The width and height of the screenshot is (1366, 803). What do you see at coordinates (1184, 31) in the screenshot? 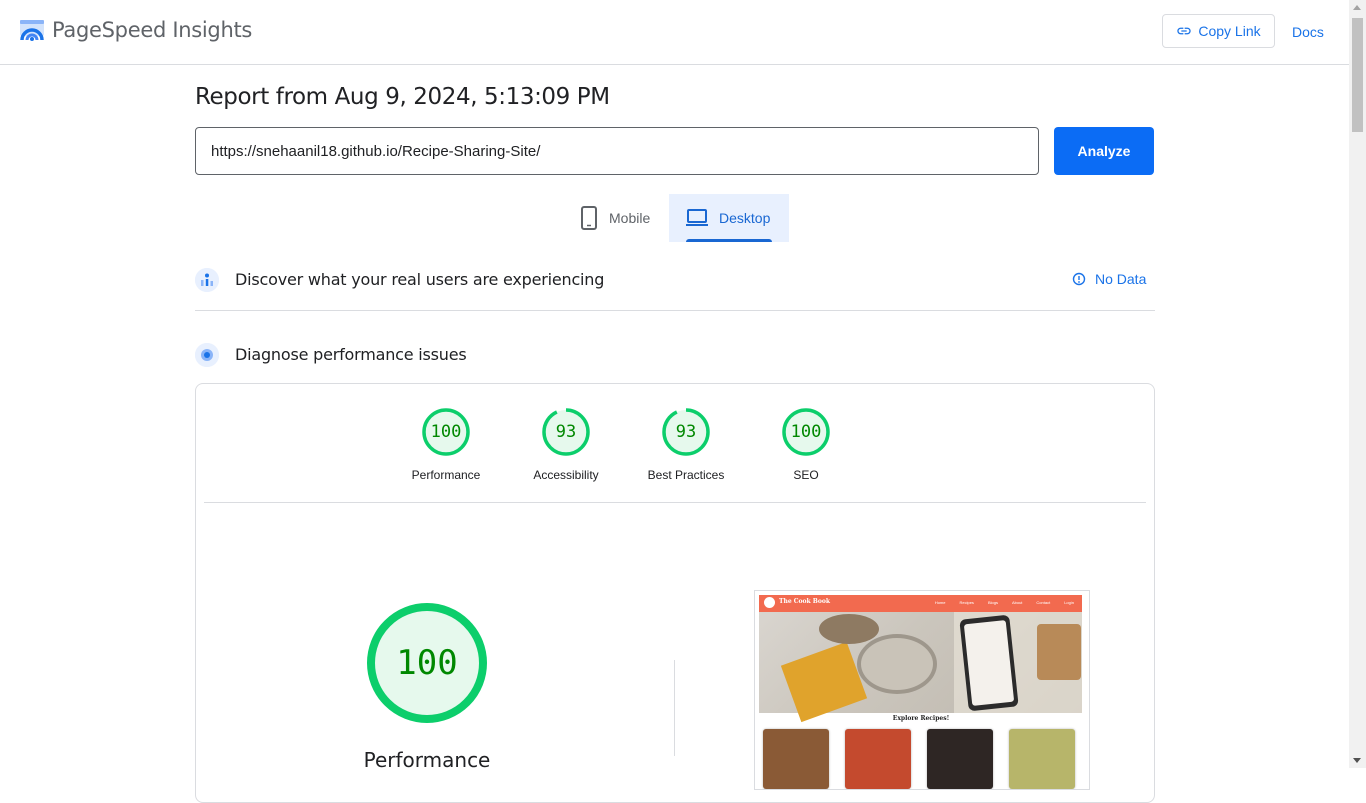
I see `link-icon` at bounding box center [1184, 31].